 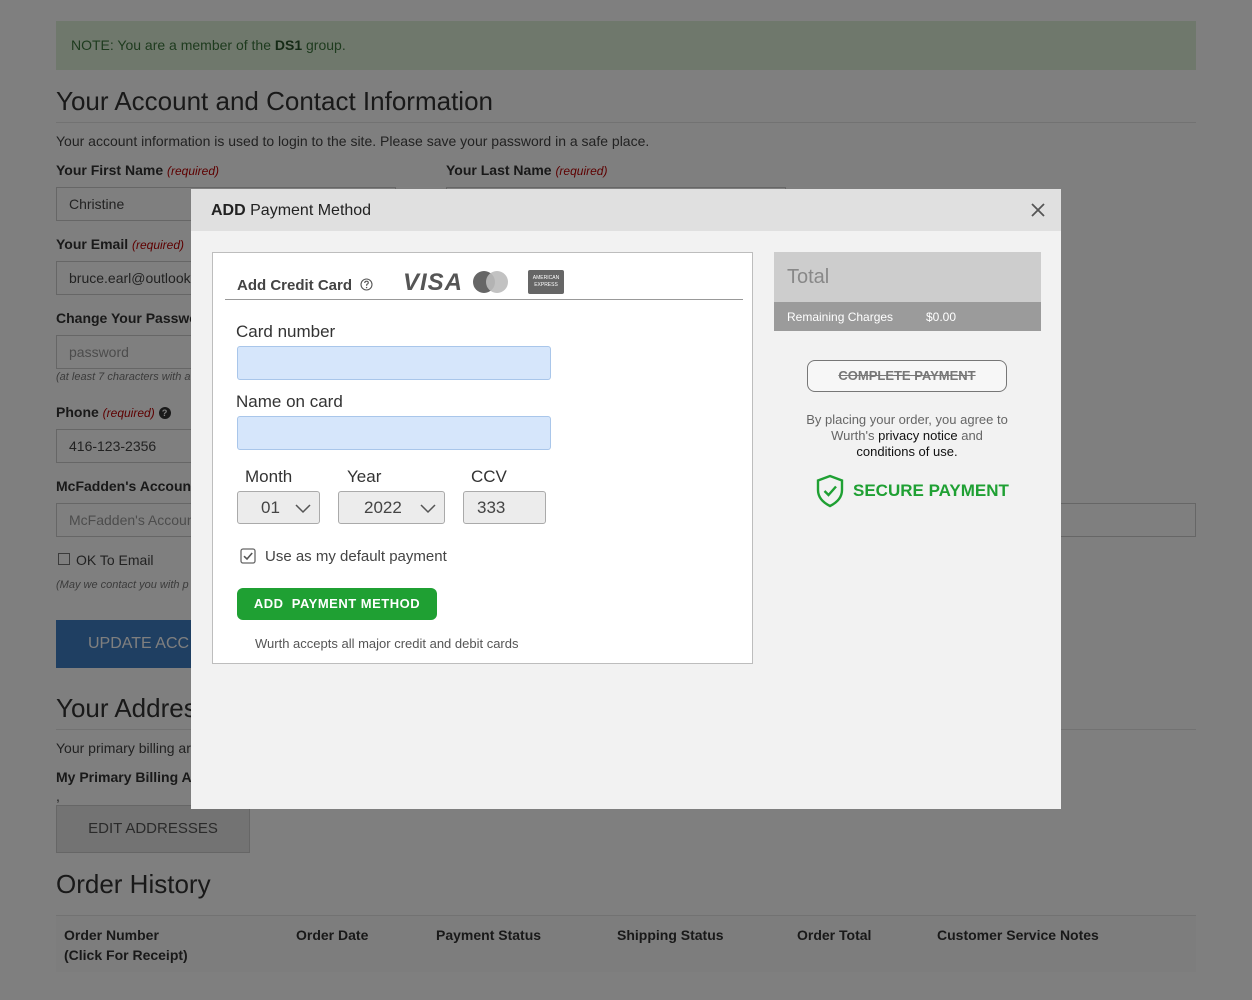 What do you see at coordinates (269, 476) in the screenshot?
I see `month-label: Month` at bounding box center [269, 476].